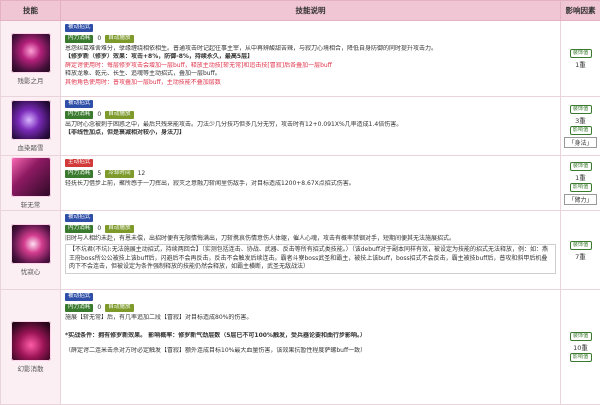  Describe the element at coordinates (580, 256) in the screenshot. I see `impact-value: 7重` at that location.